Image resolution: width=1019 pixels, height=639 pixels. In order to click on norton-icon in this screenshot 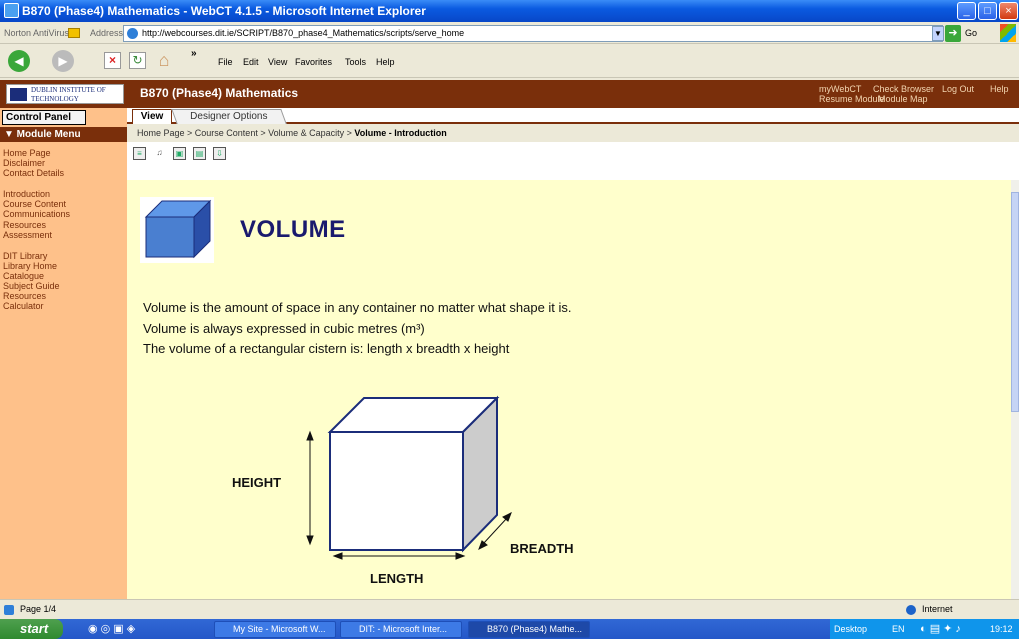, I will do `click(74, 33)`.